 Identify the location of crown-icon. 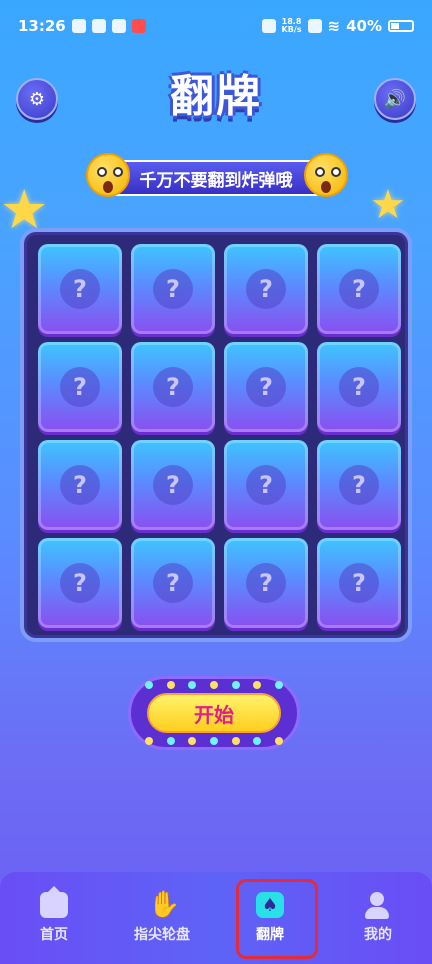
(98, 26).